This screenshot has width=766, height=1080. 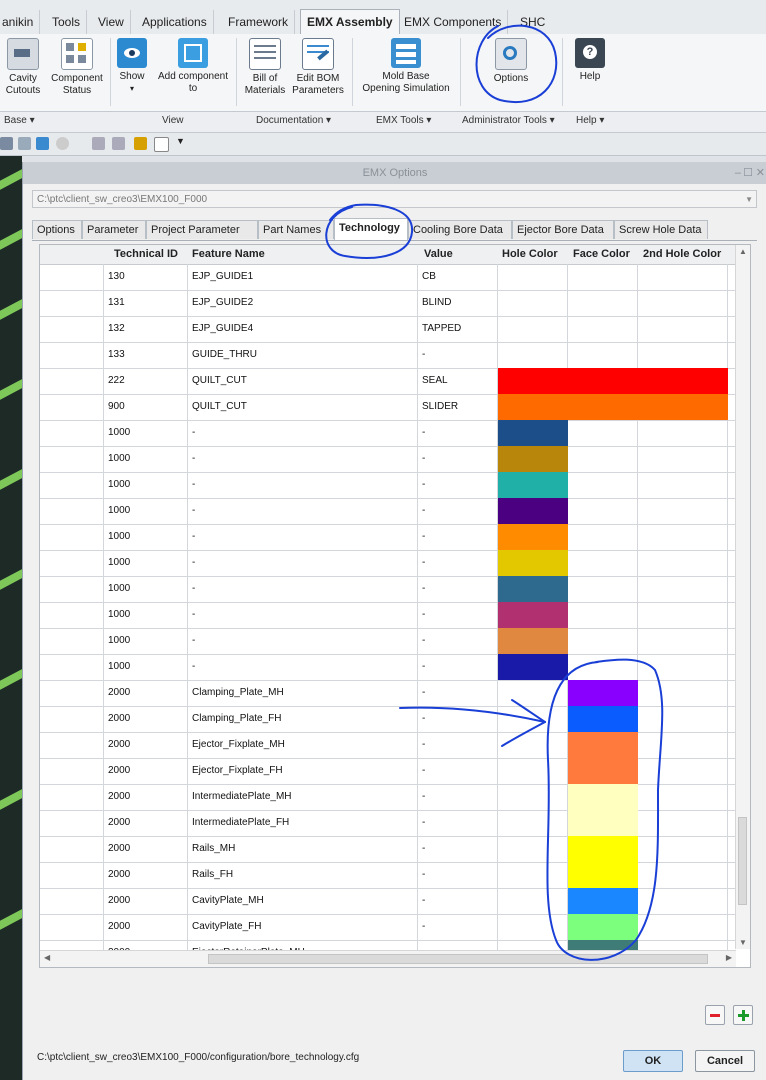 What do you see at coordinates (458, 329) in the screenshot?
I see `cell-value: TAPPED` at bounding box center [458, 329].